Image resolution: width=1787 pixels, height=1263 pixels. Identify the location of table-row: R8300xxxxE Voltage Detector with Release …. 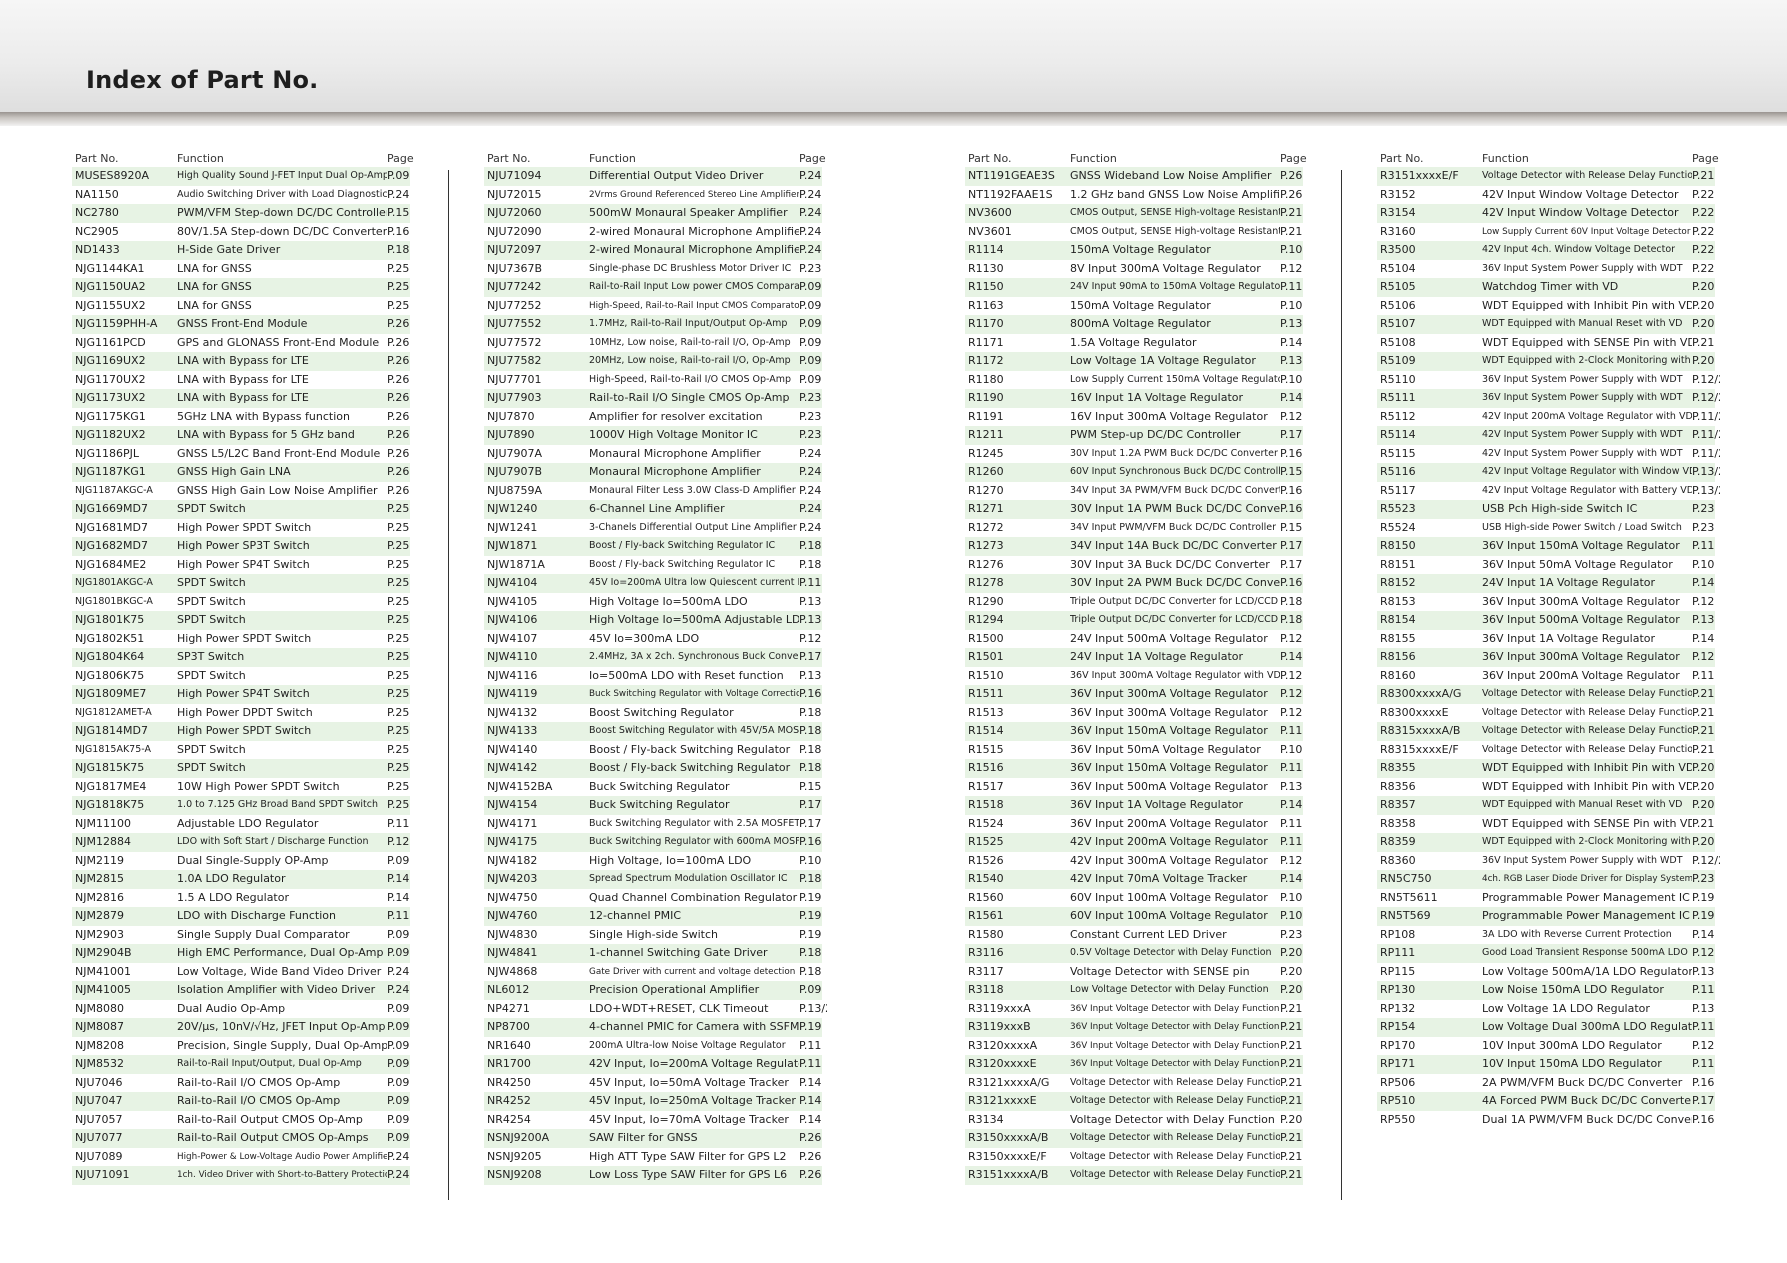
(1546, 713).